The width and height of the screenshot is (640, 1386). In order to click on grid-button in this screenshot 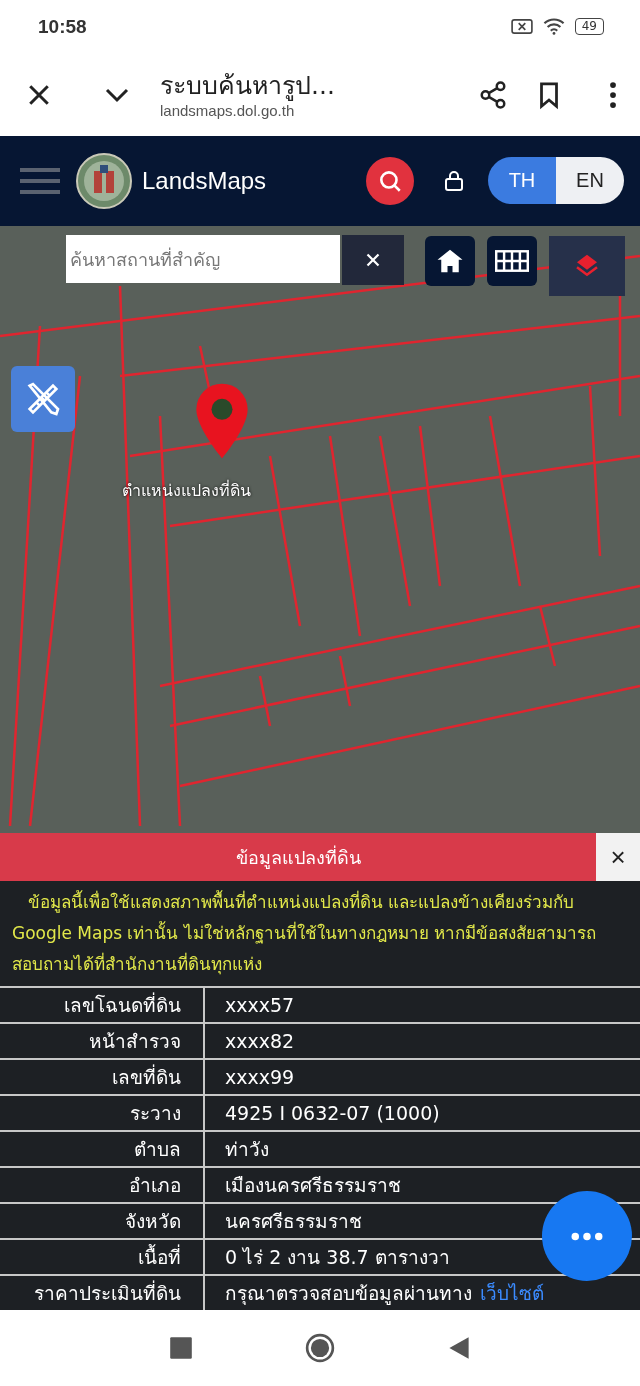, I will do `click(512, 261)`.